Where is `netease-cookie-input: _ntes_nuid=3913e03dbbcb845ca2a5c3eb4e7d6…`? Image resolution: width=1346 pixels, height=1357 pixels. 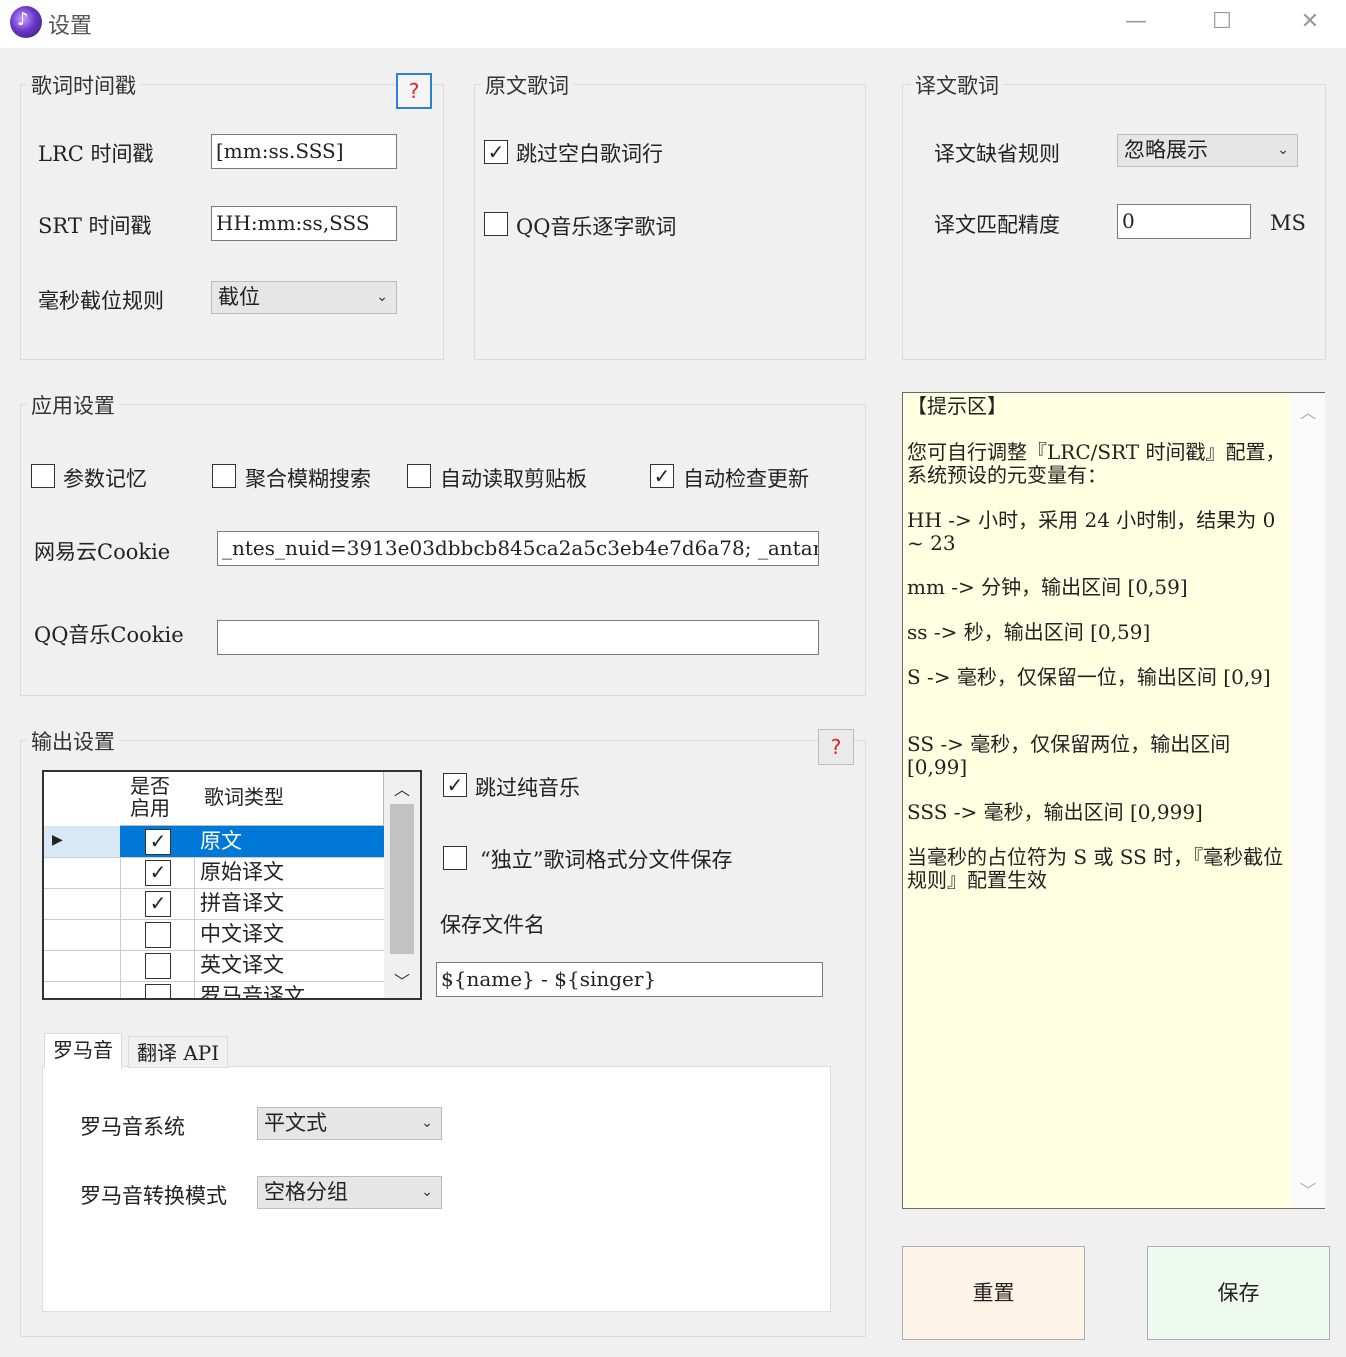
netease-cookie-input: _ntes_nuid=3913e03dbbcb845ca2a5c3eb4e7d6… is located at coordinates (518, 548).